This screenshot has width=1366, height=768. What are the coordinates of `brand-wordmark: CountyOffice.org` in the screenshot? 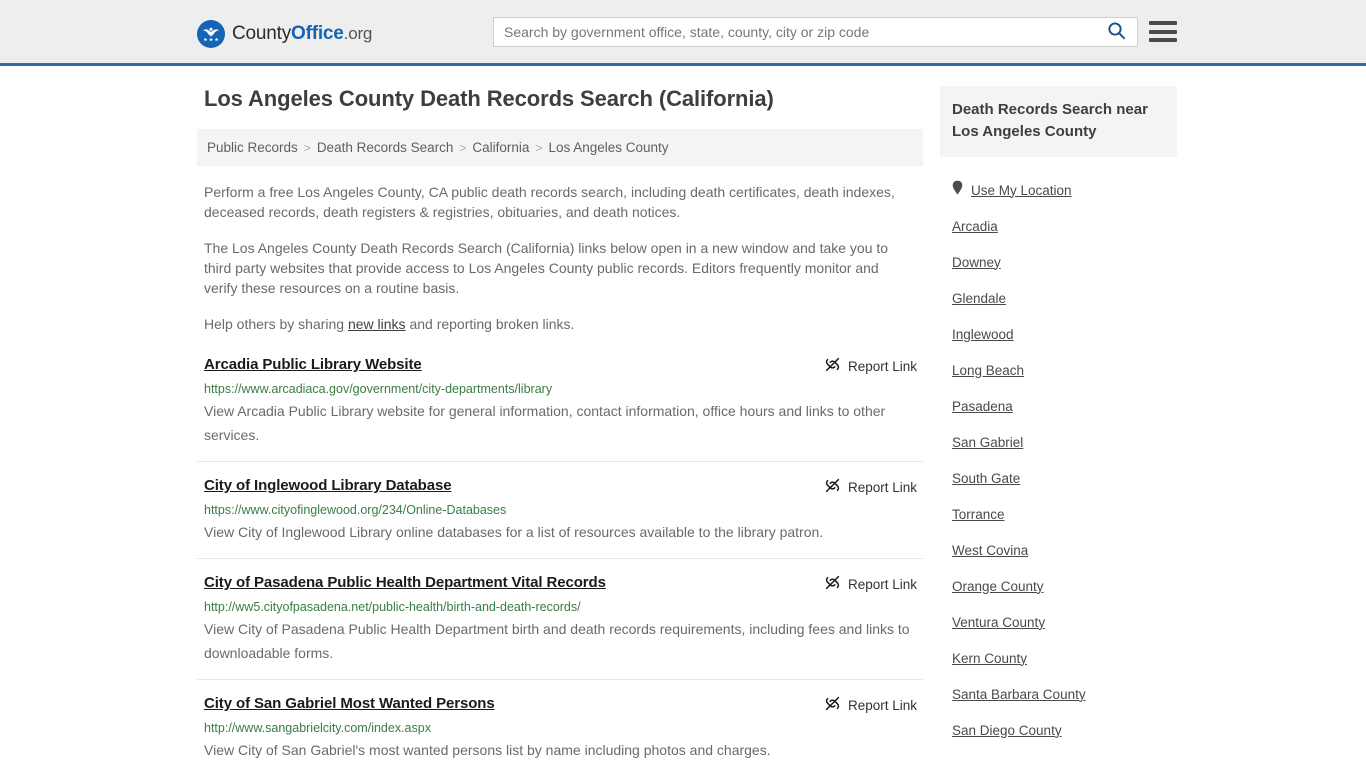 It's located at (302, 34).